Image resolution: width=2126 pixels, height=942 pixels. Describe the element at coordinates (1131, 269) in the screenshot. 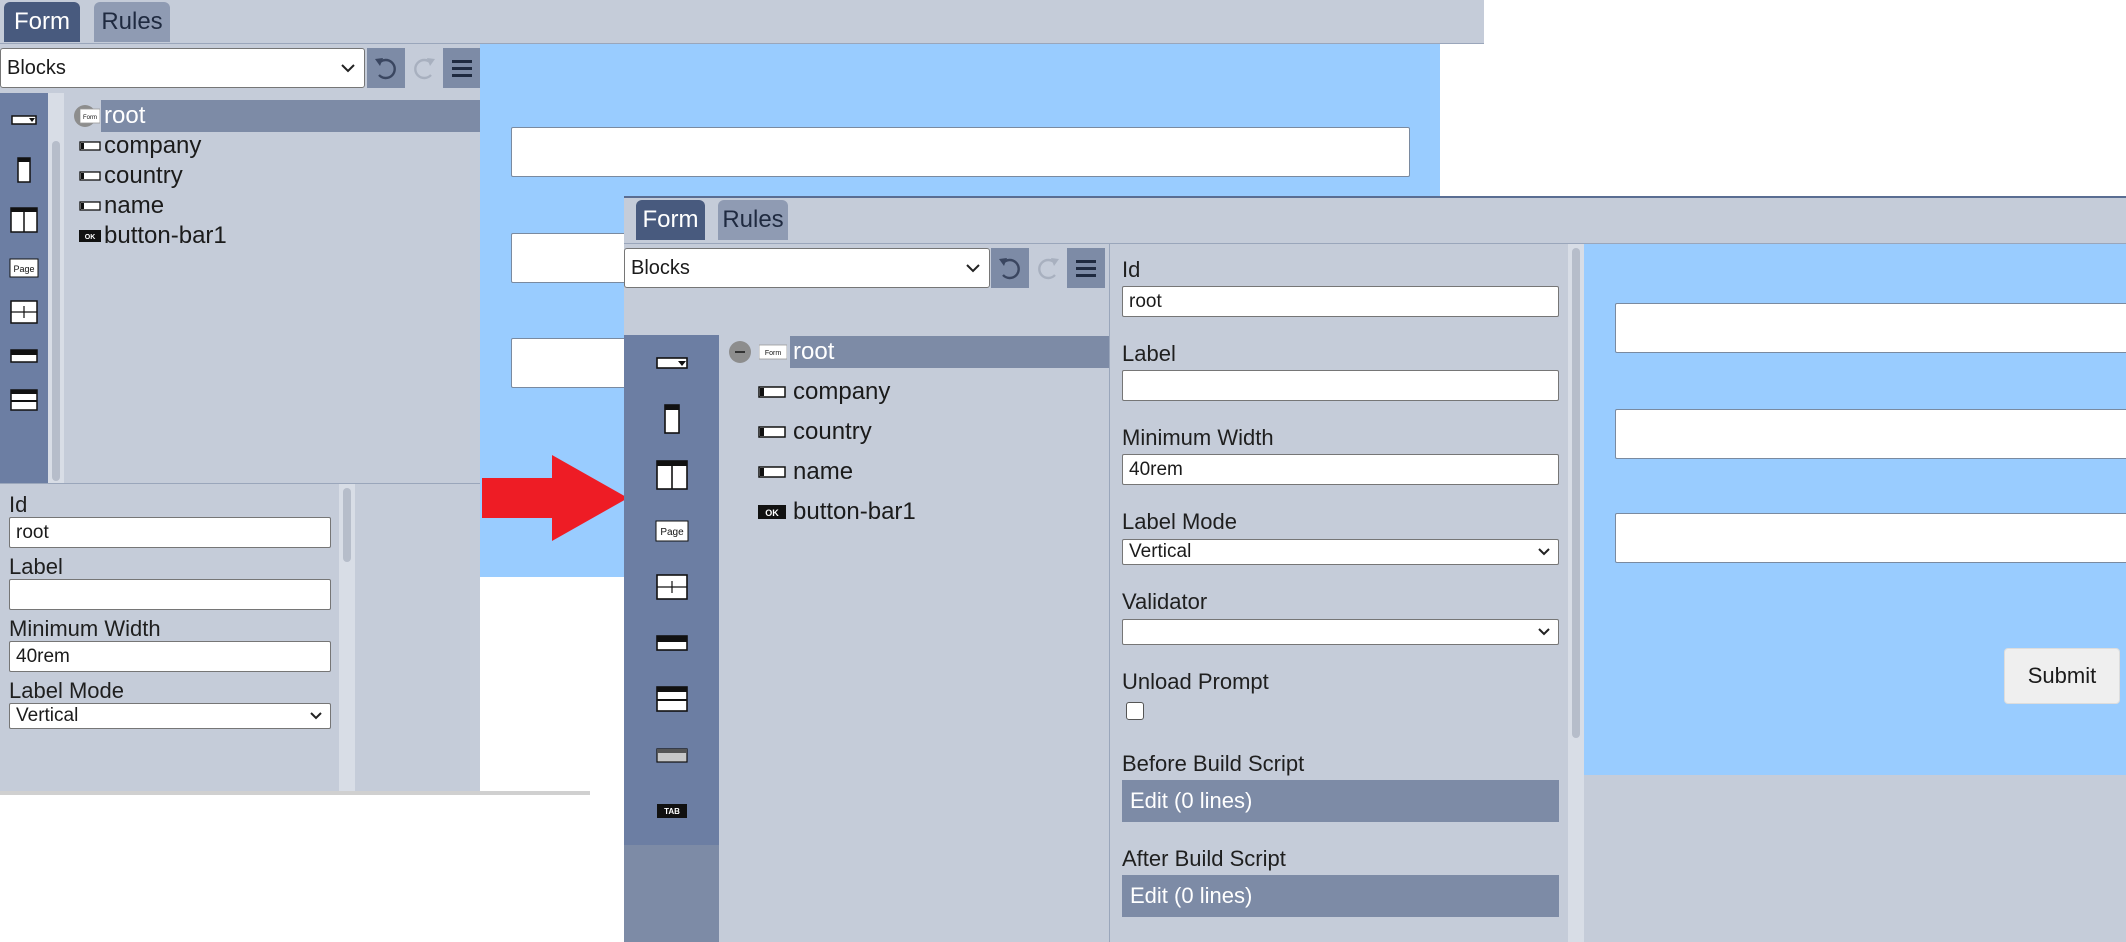

I see `id-label: Id` at that location.